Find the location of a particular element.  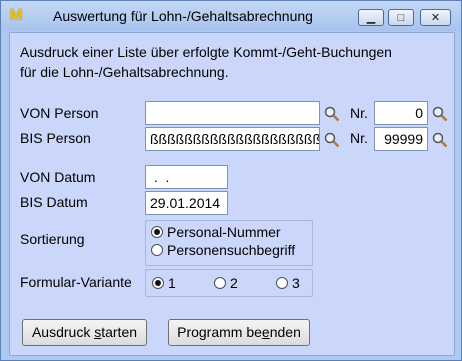

close-button: ✕ is located at coordinates (435, 17).